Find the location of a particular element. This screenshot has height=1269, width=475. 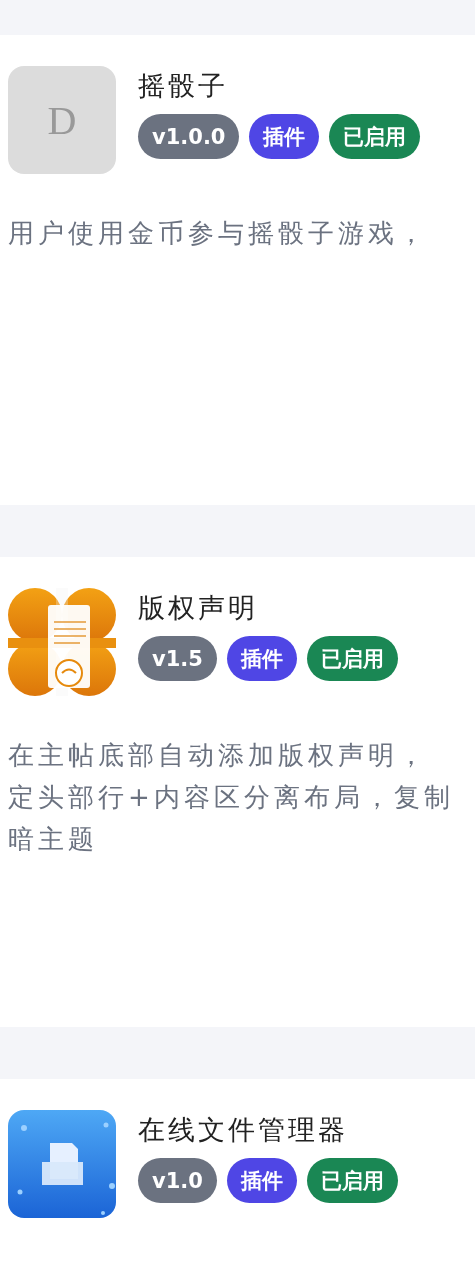

letter-avatar: D is located at coordinates (62, 120).